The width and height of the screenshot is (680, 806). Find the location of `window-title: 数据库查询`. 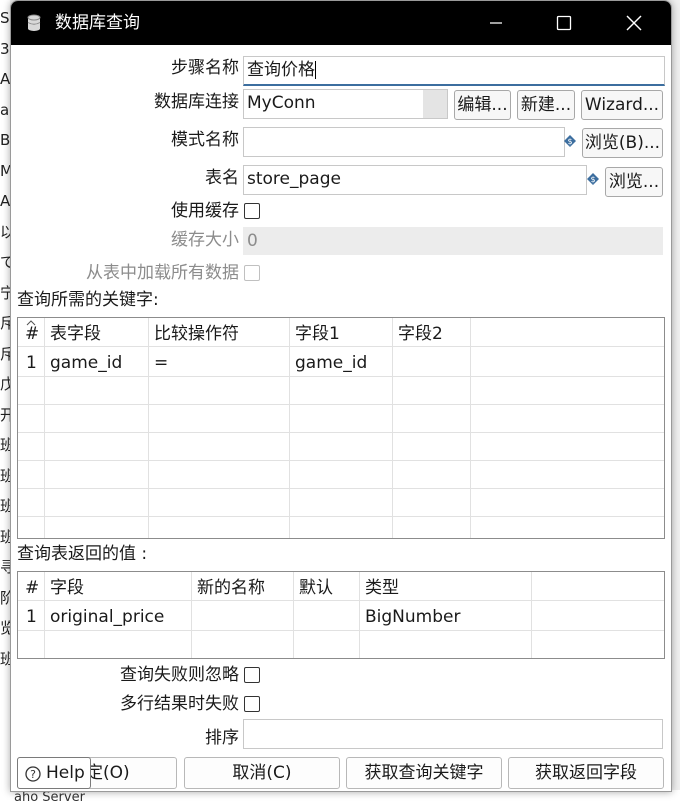

window-title: 数据库查询 is located at coordinates (97, 23).